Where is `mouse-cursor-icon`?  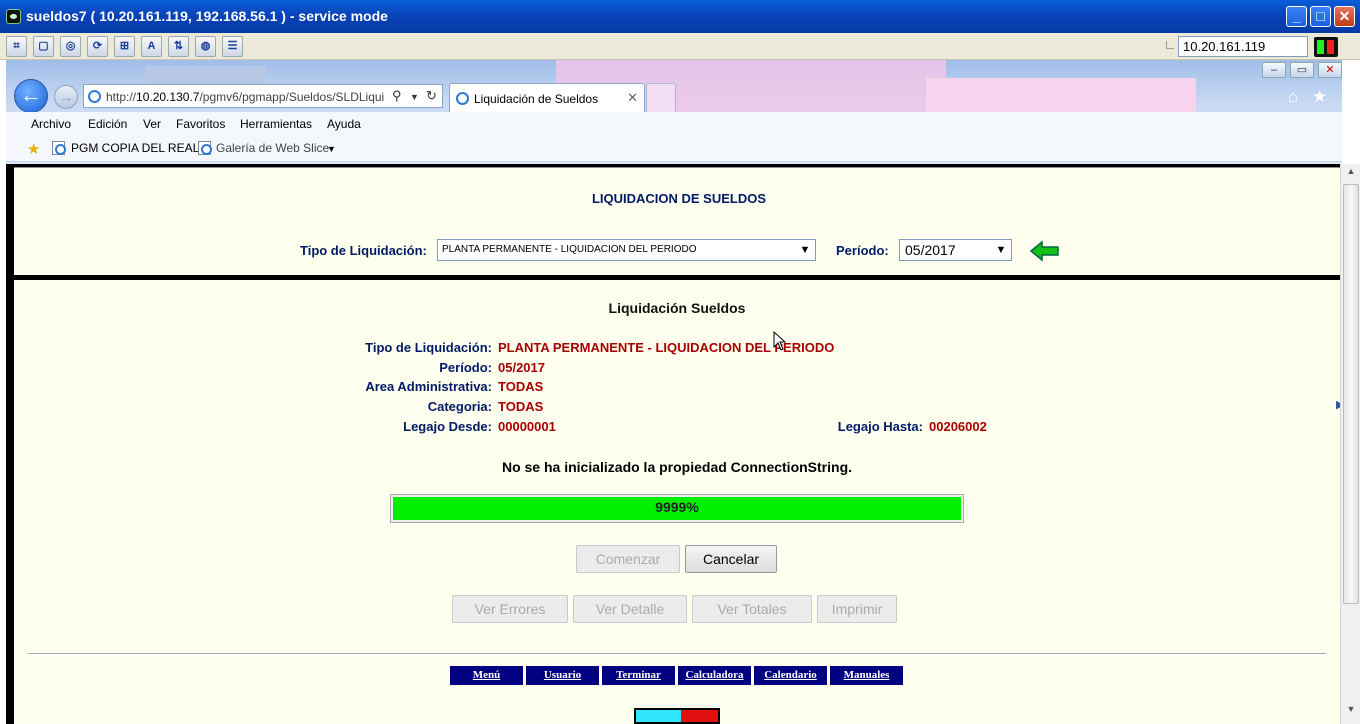 mouse-cursor-icon is located at coordinates (780, 341).